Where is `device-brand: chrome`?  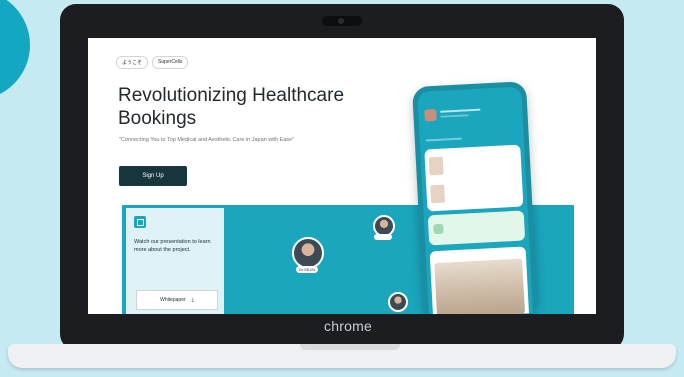 device-brand: chrome is located at coordinates (348, 326).